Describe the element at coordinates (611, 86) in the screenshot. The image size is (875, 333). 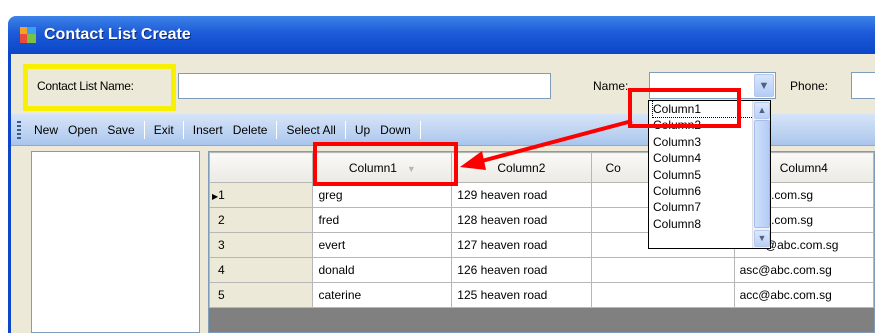
I see `name-label: Name:` at that location.